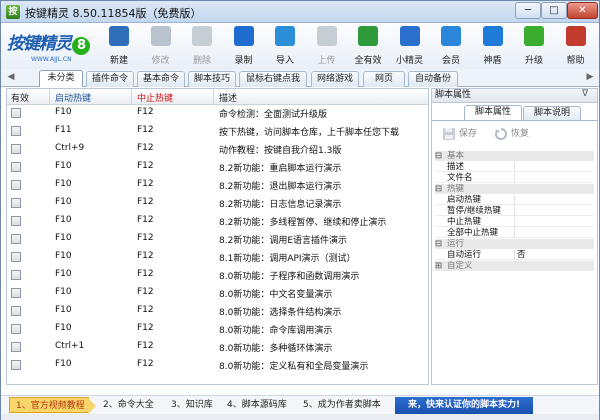 This screenshot has width=600, height=420. I want to click on table-row: F11 F12 按下热键，访问脚本仓库，上千脚本任您下载, so click(217, 131).